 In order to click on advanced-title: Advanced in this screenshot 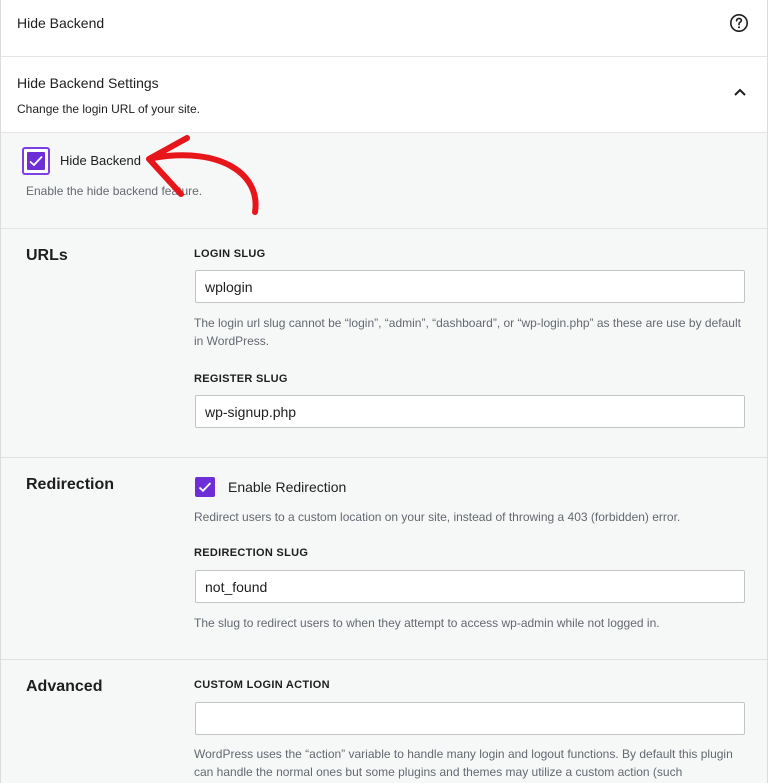, I will do `click(64, 686)`.